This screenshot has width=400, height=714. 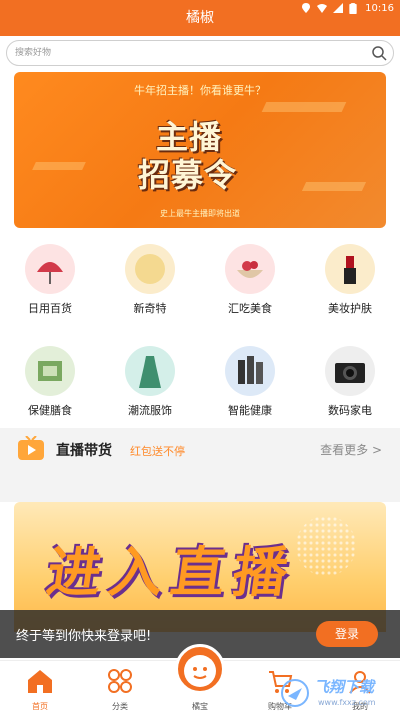 I want to click on health-box-icon, so click(x=50, y=371).